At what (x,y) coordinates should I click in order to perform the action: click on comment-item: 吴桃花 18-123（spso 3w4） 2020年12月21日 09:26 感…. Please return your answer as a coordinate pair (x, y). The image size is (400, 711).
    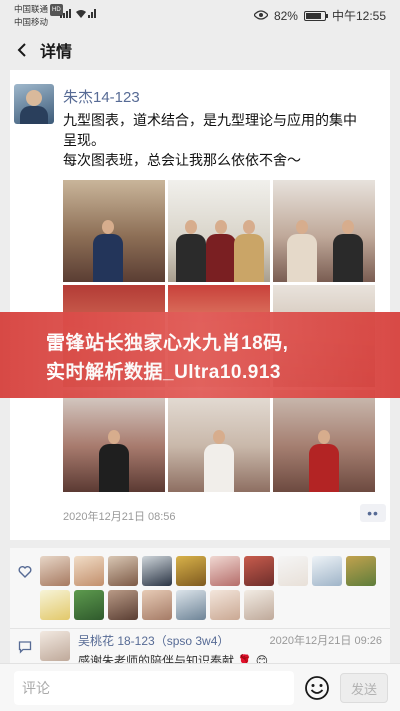
    Looking at the image, I should click on (200, 648).